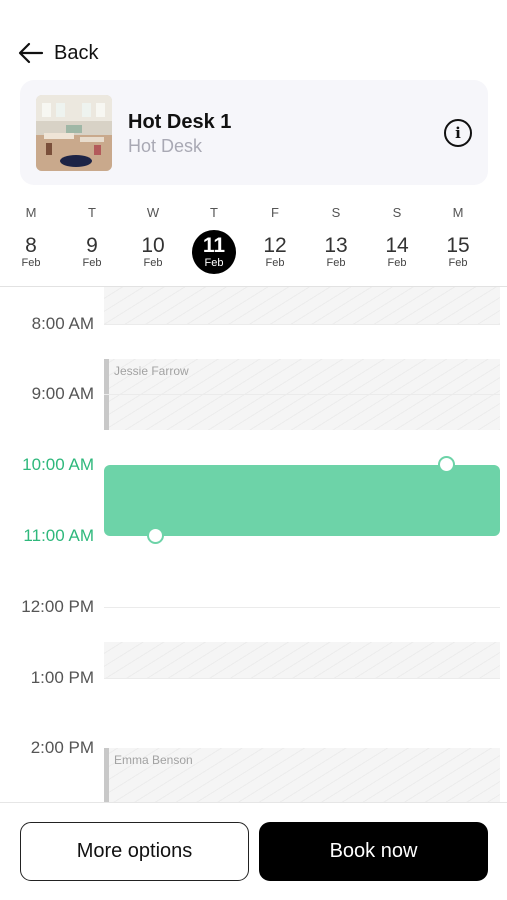  Describe the element at coordinates (458, 245) in the screenshot. I see `day-number: 15` at that location.